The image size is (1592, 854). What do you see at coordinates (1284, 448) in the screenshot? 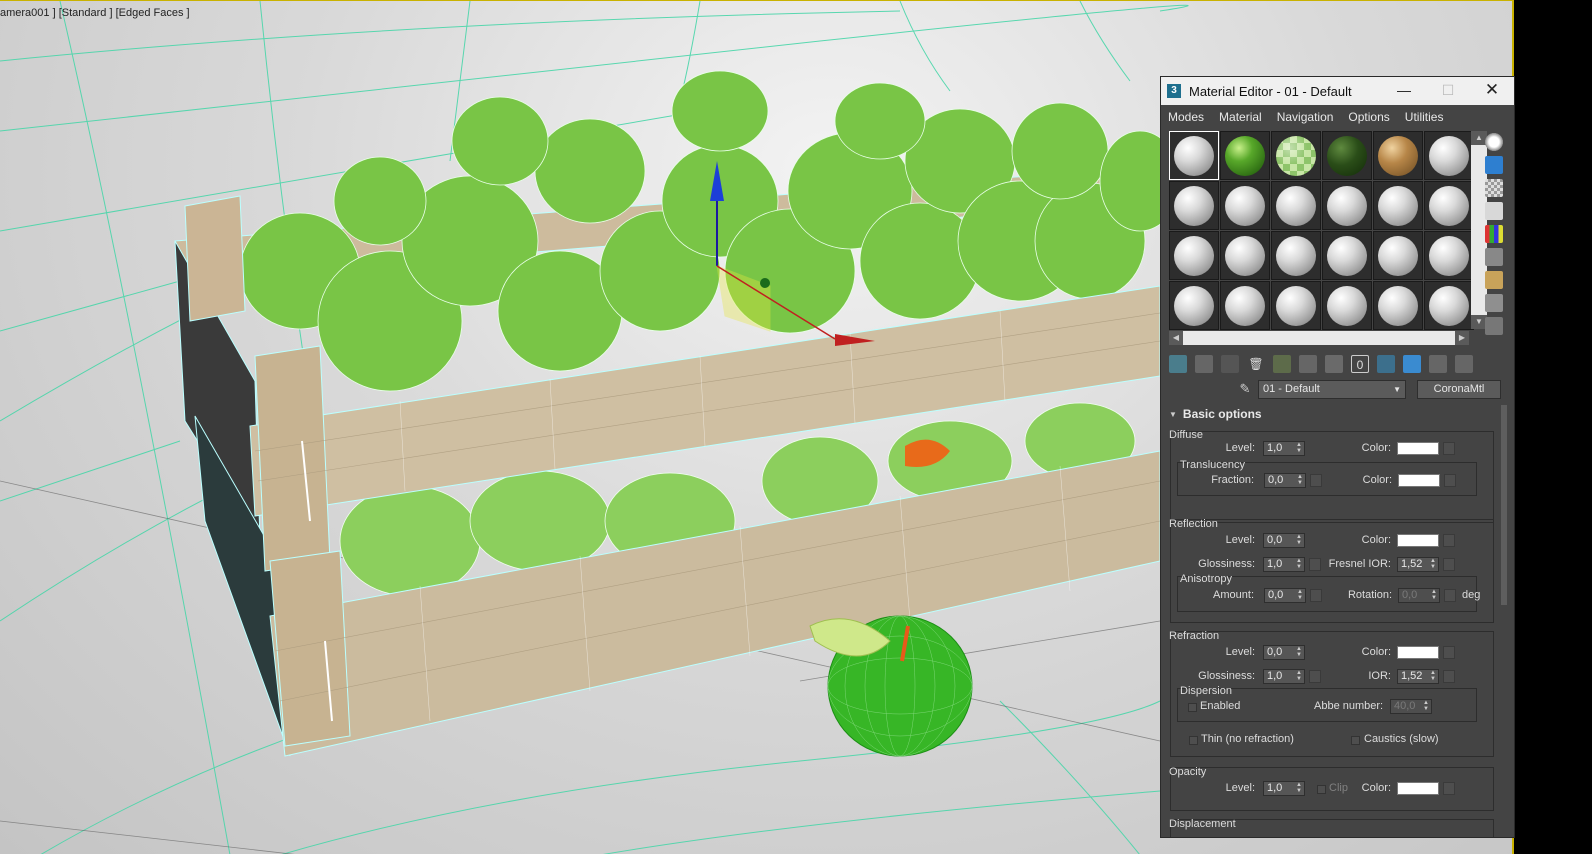
I see `diffuse-level-spinner: 1,0 ▲ ▼` at bounding box center [1284, 448].